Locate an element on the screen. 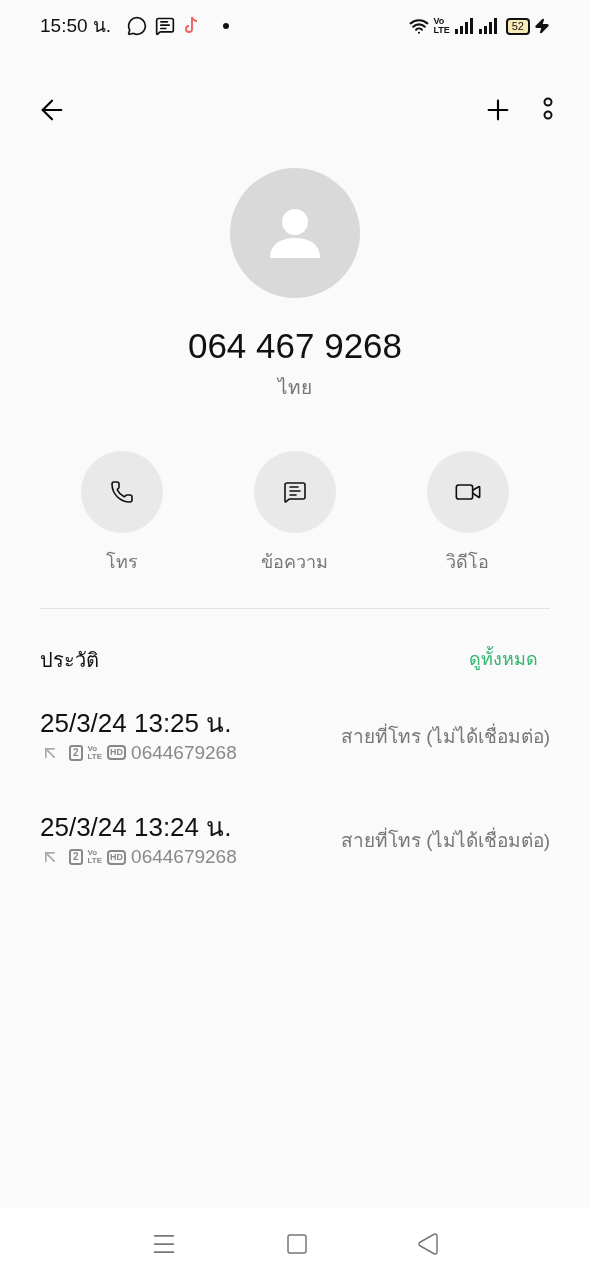 This screenshot has height=1280, width=590. location: ไทย is located at coordinates (295, 388).